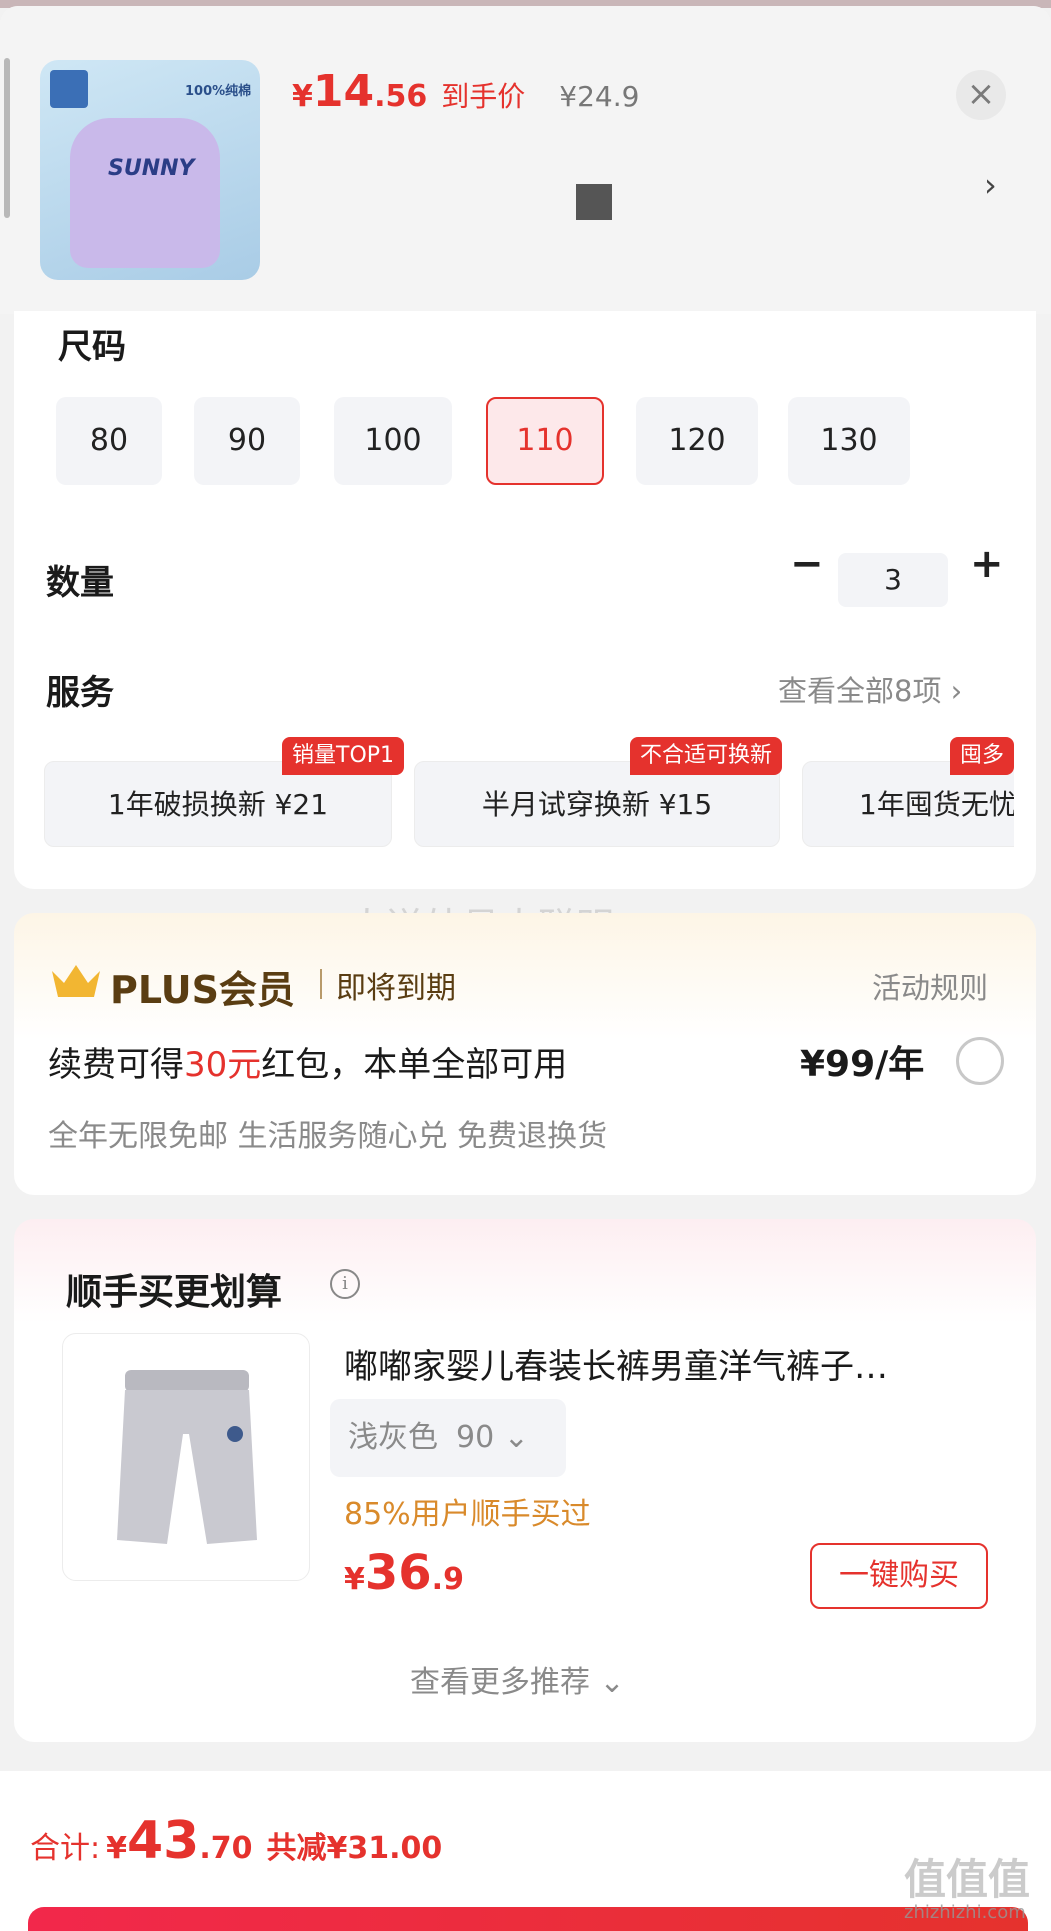 The height and width of the screenshot is (1931, 1051). What do you see at coordinates (697, 441) in the screenshot?
I see `size-option-120: 120` at bounding box center [697, 441].